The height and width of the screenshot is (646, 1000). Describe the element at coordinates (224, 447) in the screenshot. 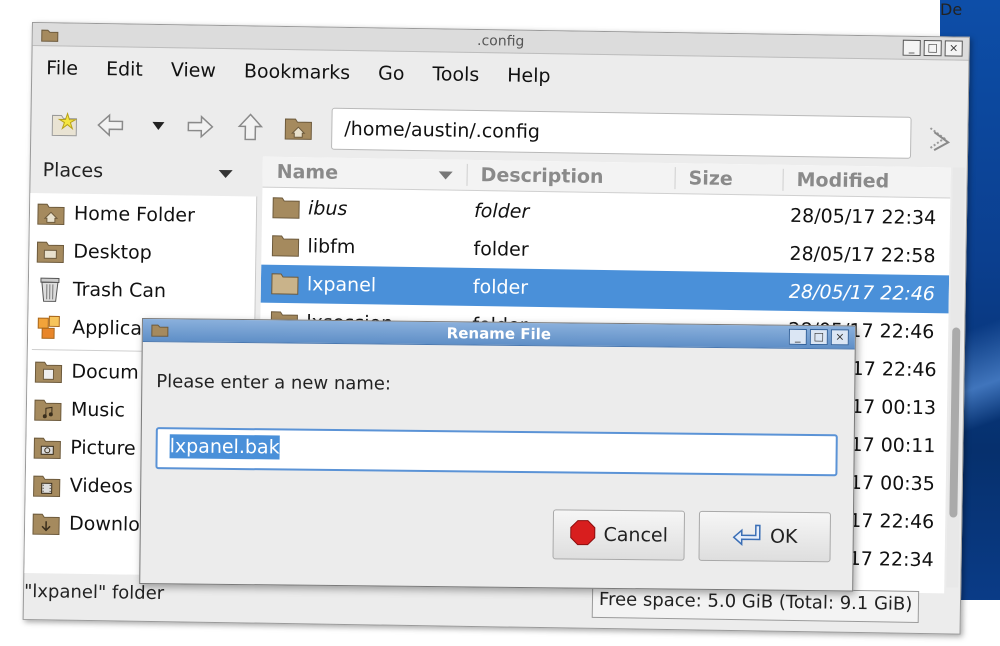

I see `new-name-value: lxpanel.bak` at that location.